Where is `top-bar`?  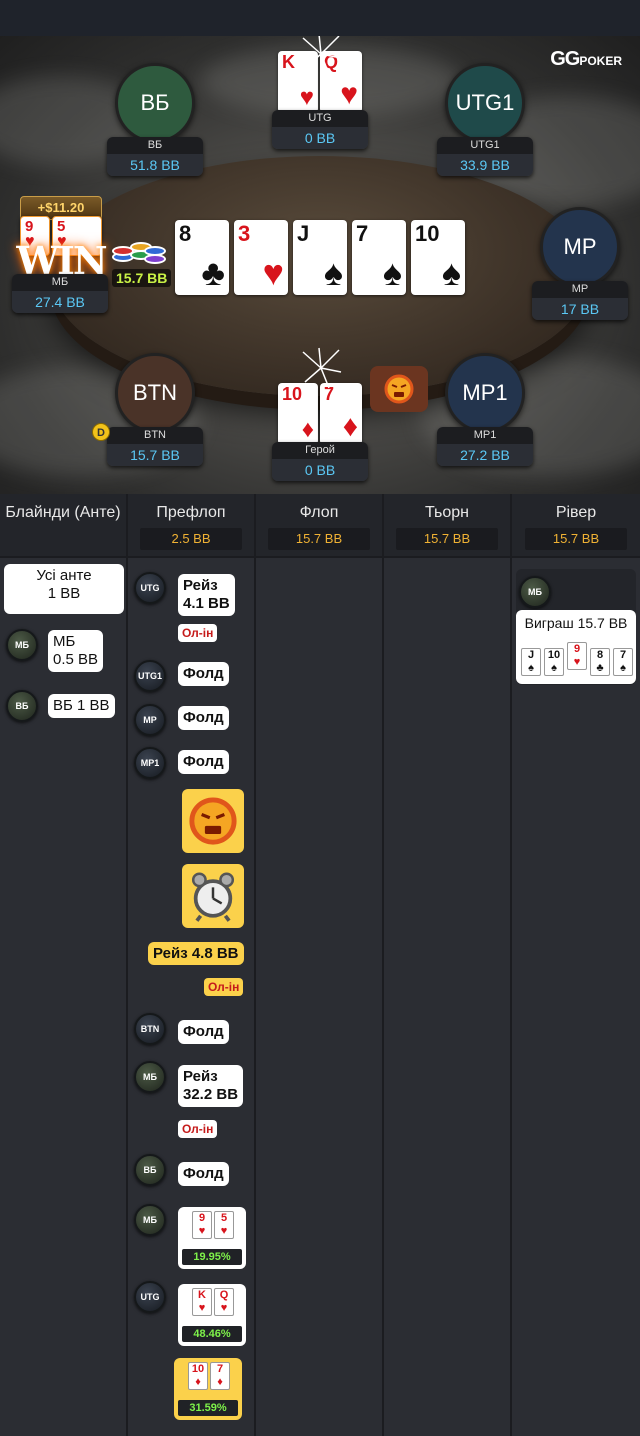 top-bar is located at coordinates (320, 18).